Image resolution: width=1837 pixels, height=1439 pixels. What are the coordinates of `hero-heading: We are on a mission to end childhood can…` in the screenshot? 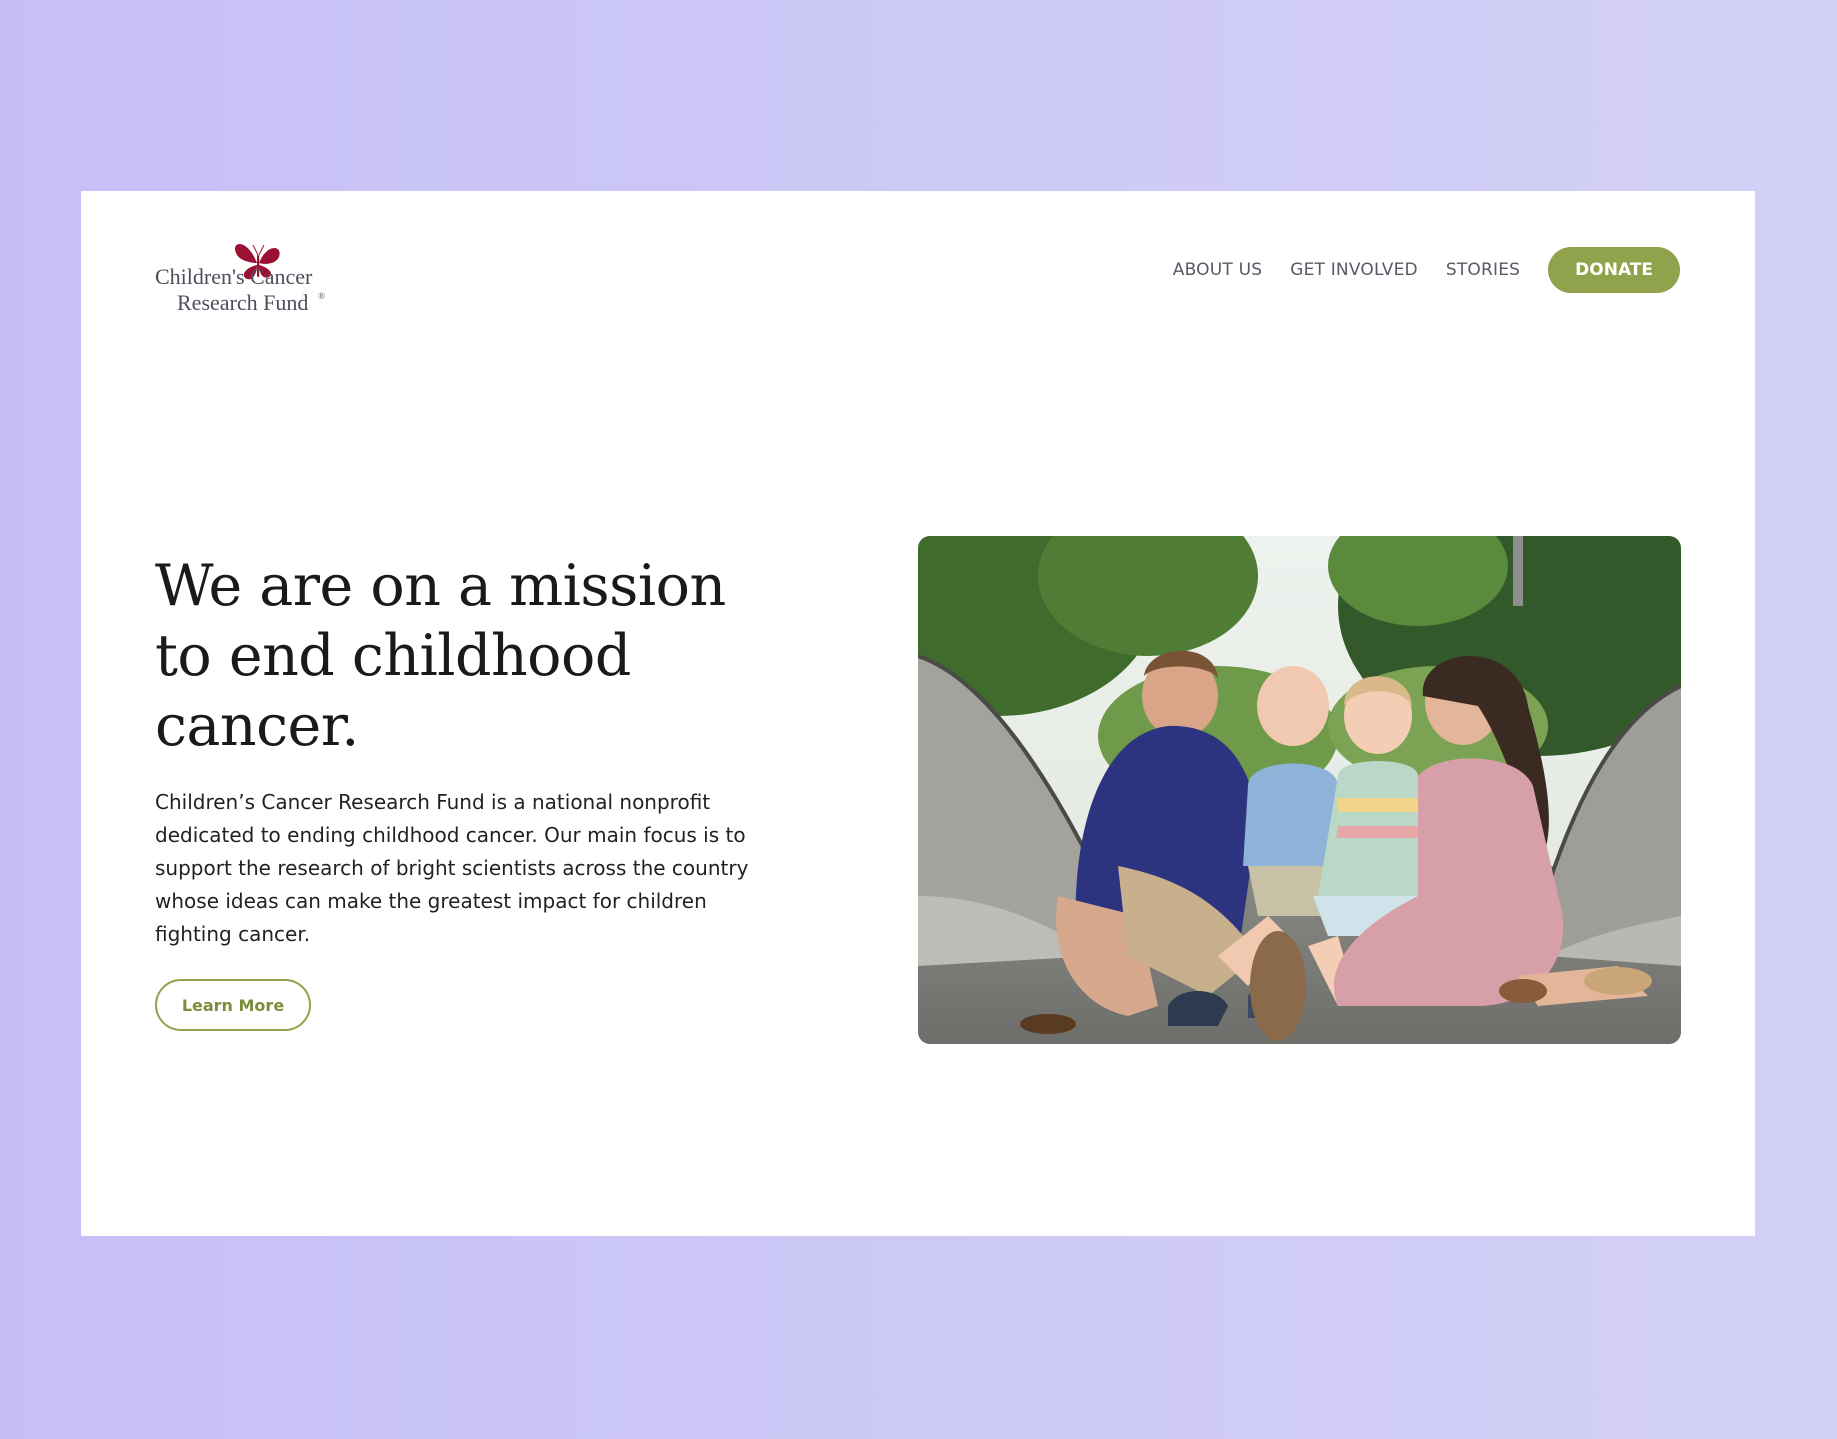 It's located at (440, 656).